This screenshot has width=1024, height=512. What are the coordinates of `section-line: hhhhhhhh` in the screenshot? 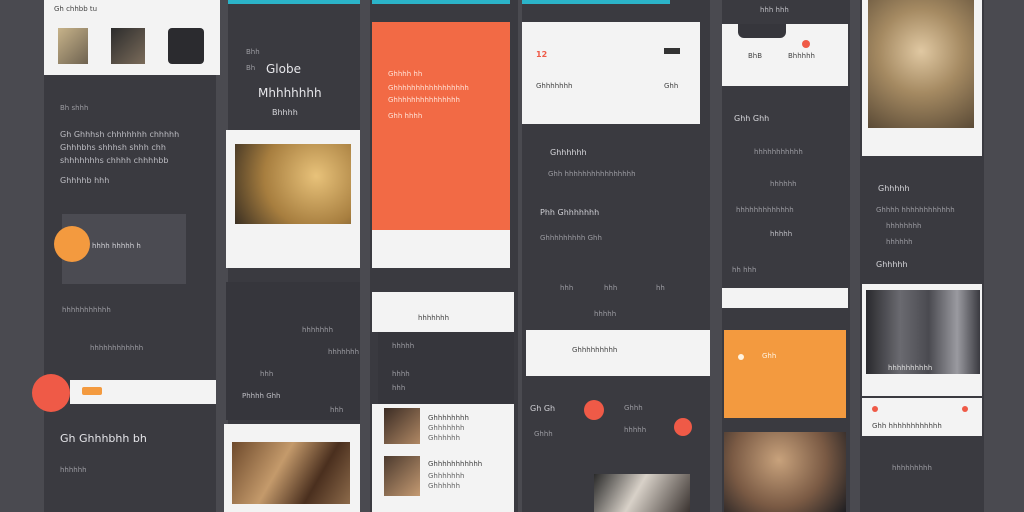 It's located at (904, 226).